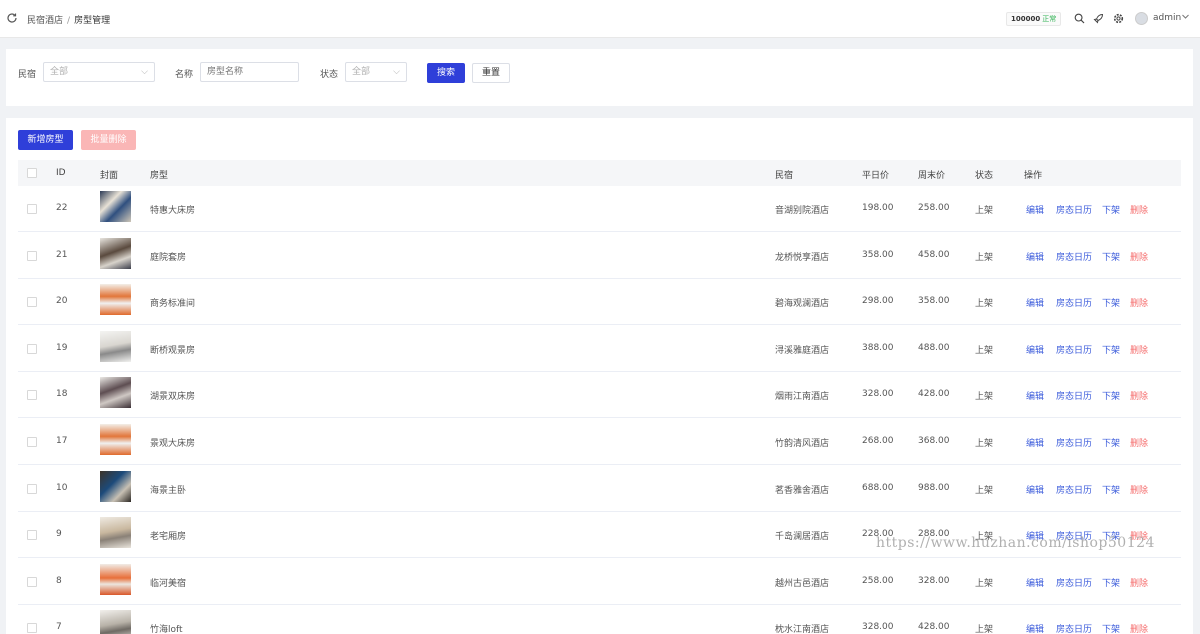 The height and width of the screenshot is (634, 1200). What do you see at coordinates (12, 18) in the screenshot?
I see `refresh-icon` at bounding box center [12, 18].